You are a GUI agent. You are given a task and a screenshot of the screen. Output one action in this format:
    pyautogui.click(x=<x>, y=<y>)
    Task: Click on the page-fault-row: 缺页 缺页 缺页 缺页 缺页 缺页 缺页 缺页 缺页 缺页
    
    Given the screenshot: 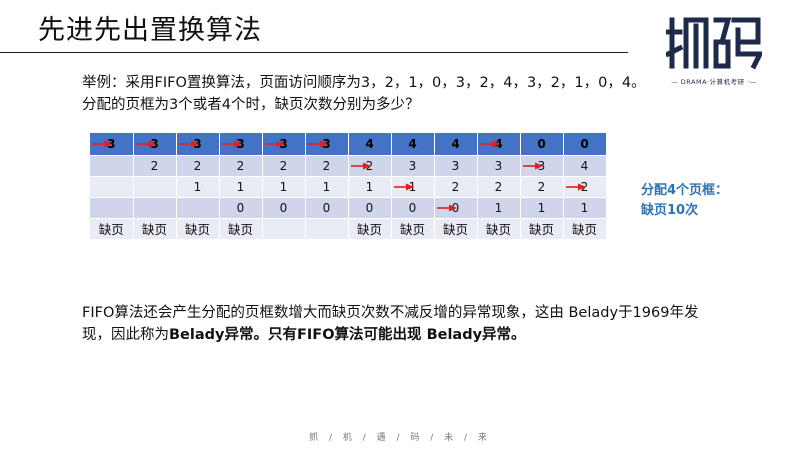 What is the action you would take?
    pyautogui.click(x=348, y=229)
    